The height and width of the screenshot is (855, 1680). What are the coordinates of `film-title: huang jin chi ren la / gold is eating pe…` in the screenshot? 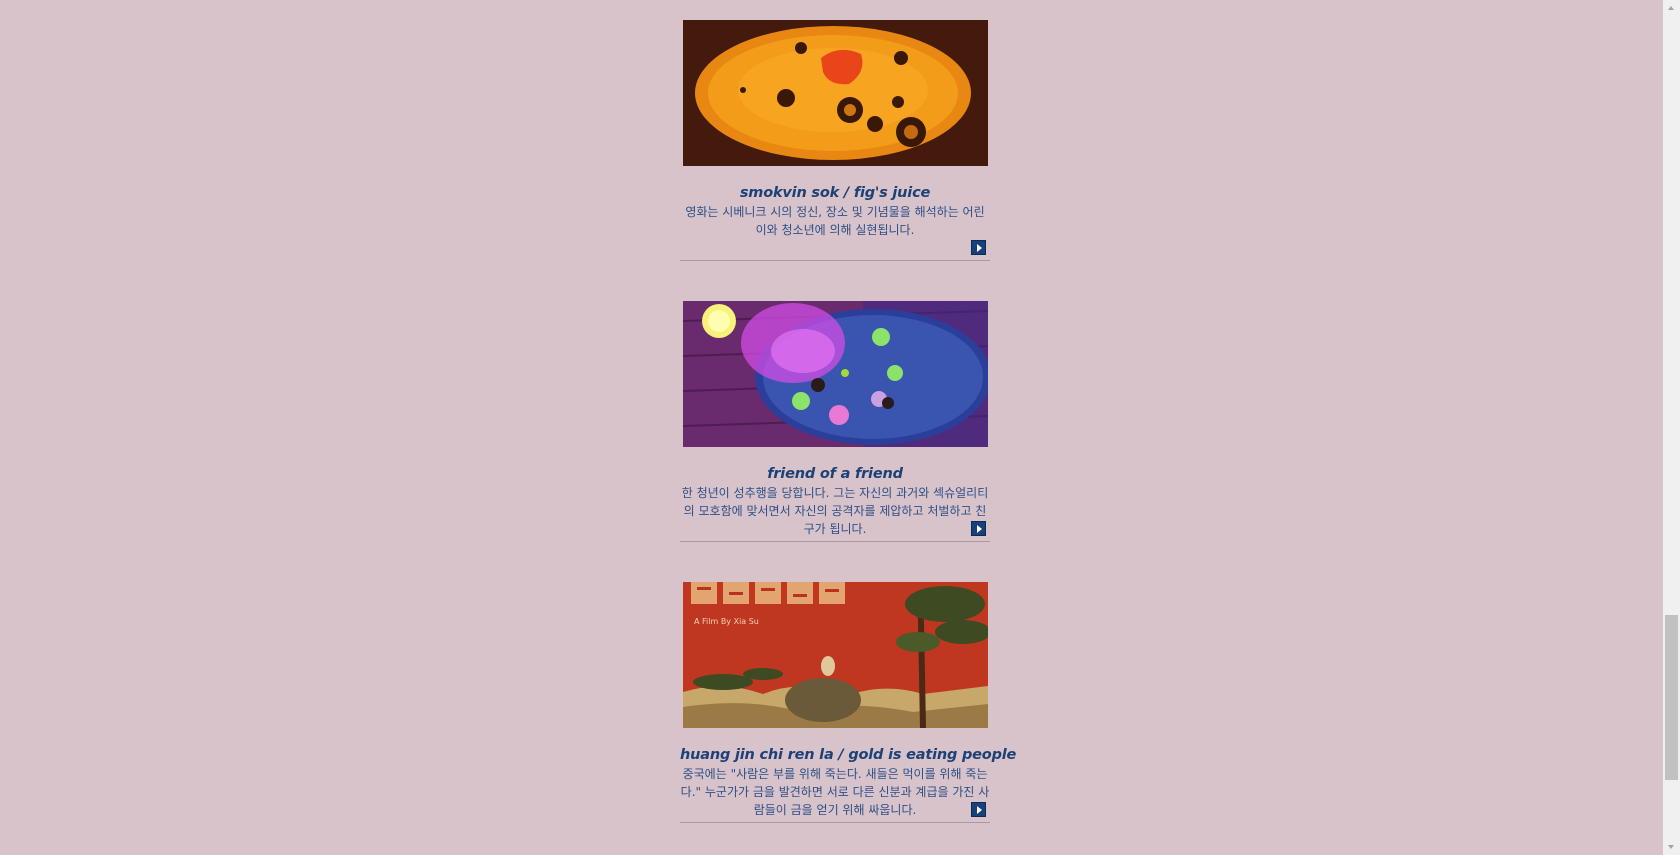 It's located at (848, 755).